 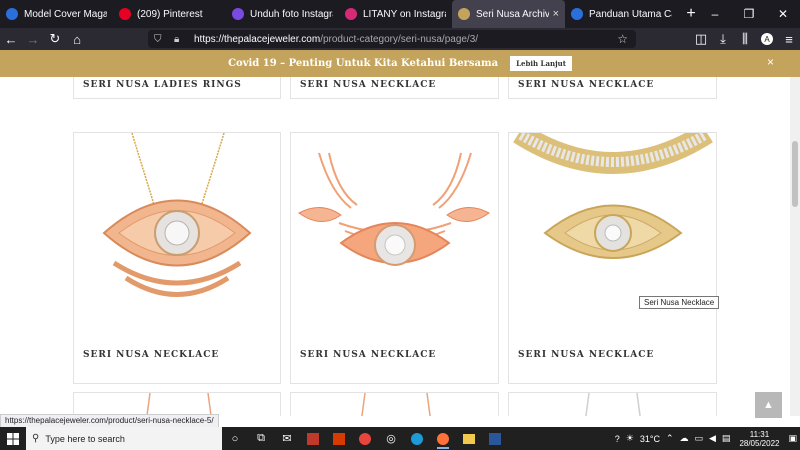 I want to click on browser-tab: Seri Nusa Archives - Page ×, so click(x=508, y=14).